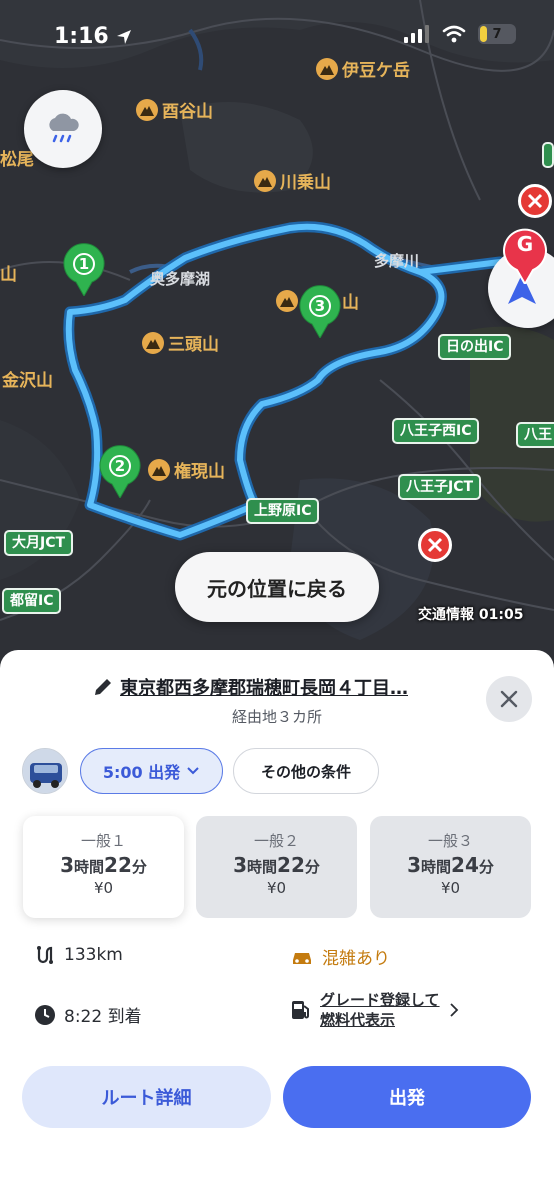  Describe the element at coordinates (407, 1097) in the screenshot. I see `start-button: 出発` at that location.